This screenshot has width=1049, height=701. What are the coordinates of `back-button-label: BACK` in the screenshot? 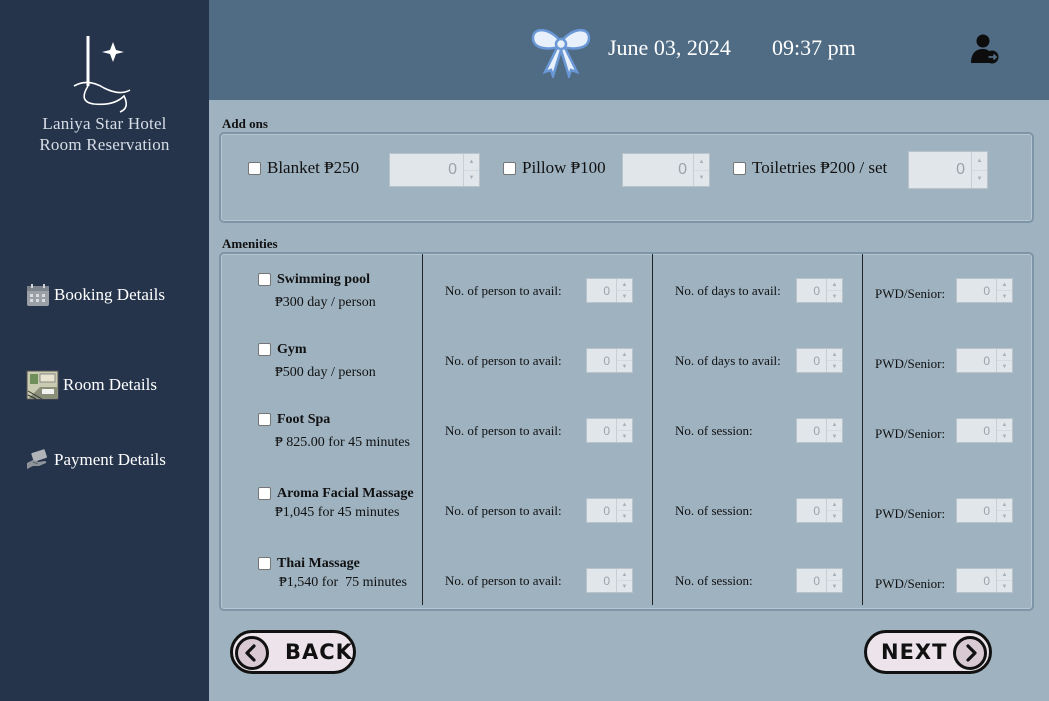 It's located at (319, 652).